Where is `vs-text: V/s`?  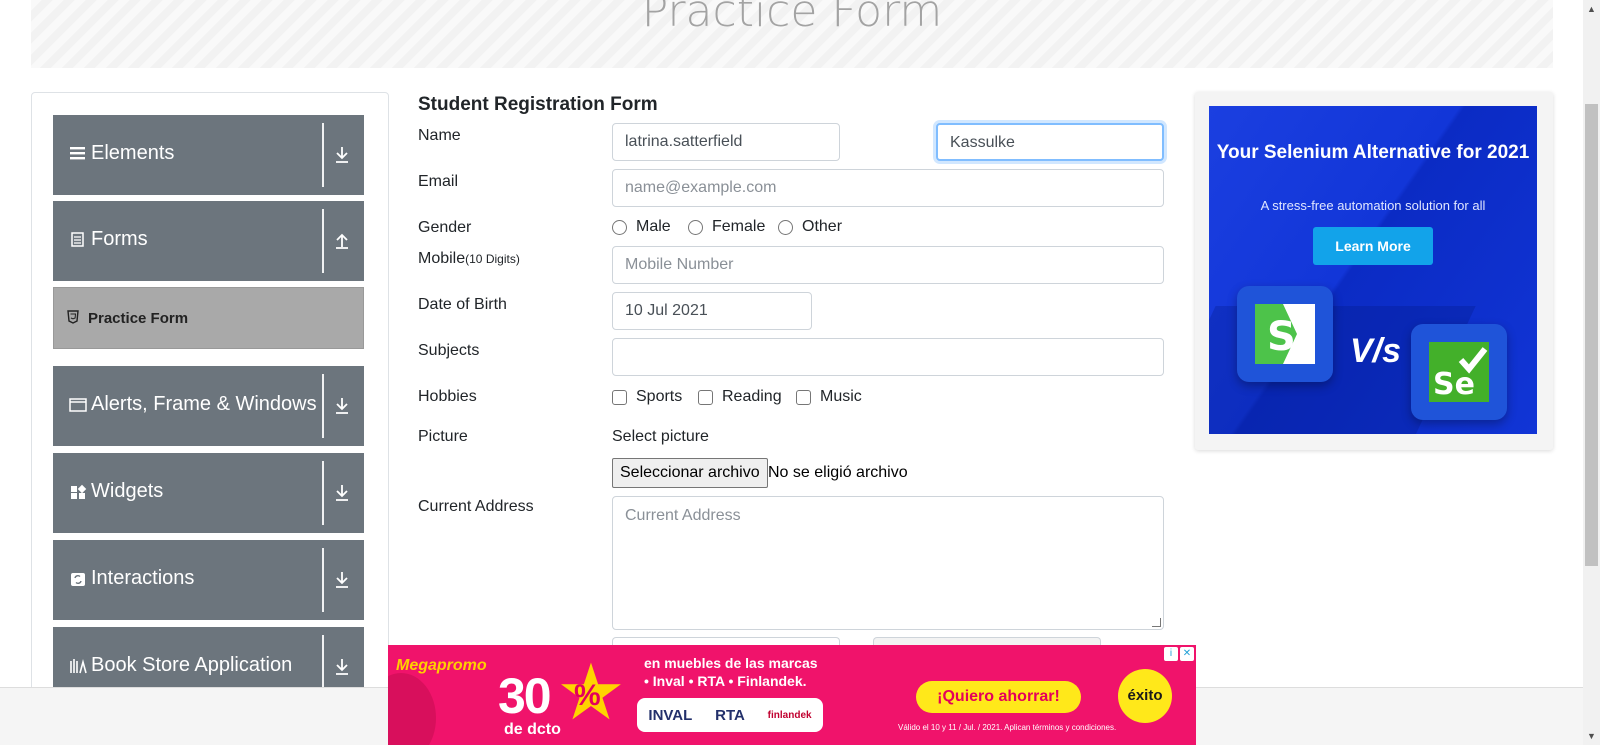
vs-text: V/s is located at coordinates (1376, 351).